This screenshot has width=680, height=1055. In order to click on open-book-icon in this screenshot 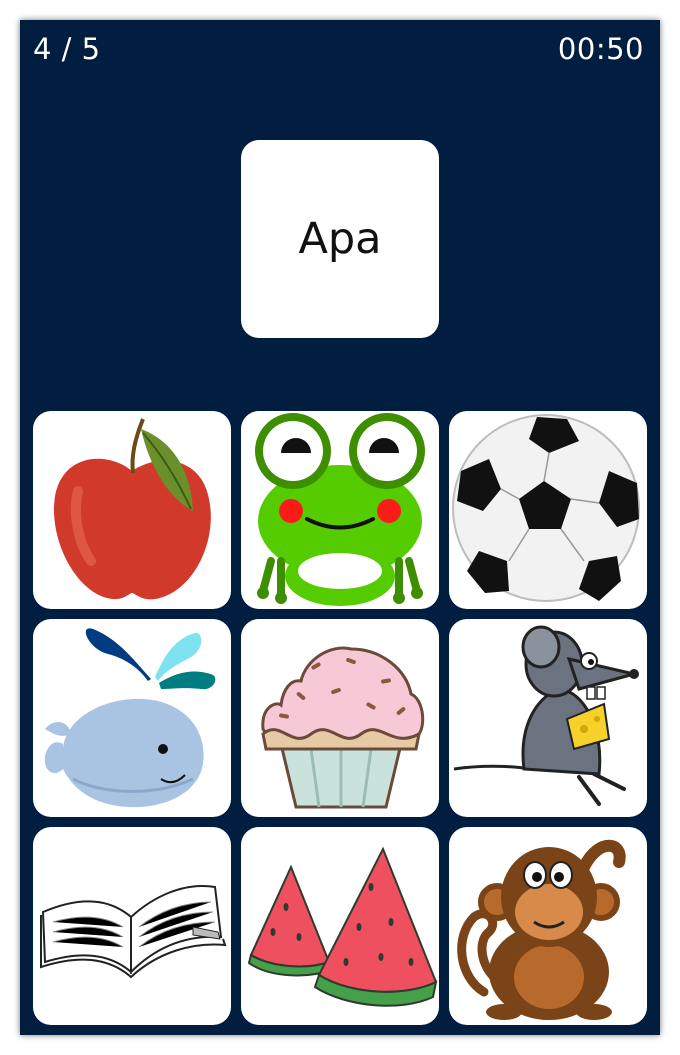, I will do `click(133, 932)`.